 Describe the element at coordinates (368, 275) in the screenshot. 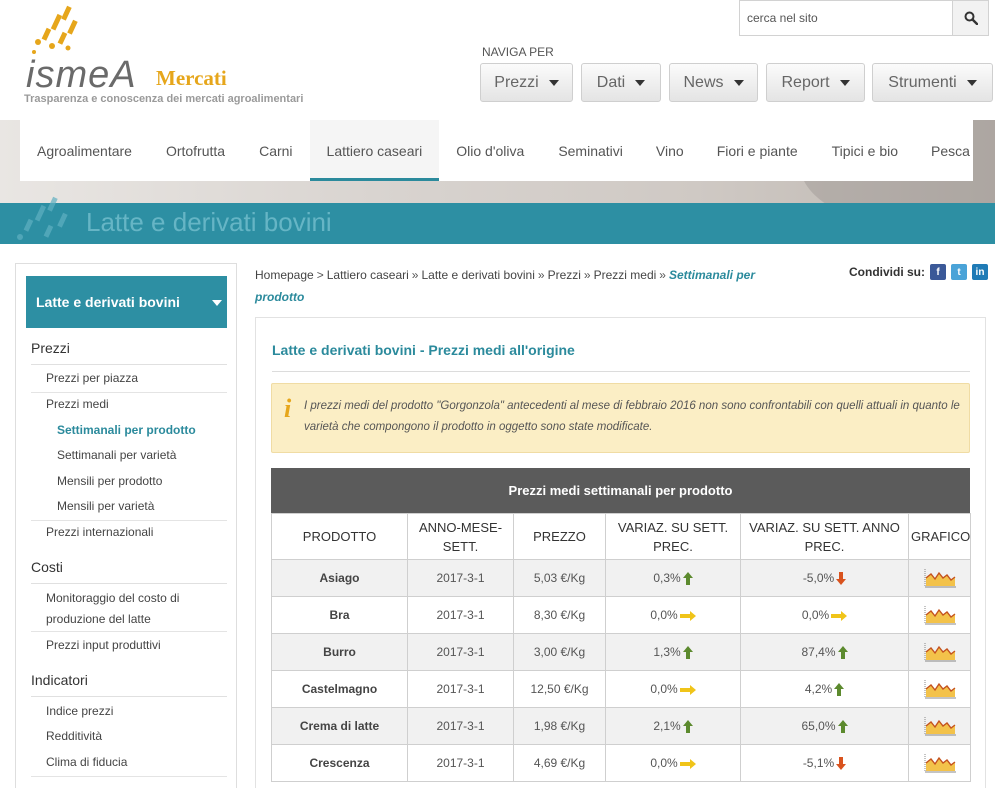

I see `breadcrumb-lattiero-caseari: Lattiero caseari` at that location.